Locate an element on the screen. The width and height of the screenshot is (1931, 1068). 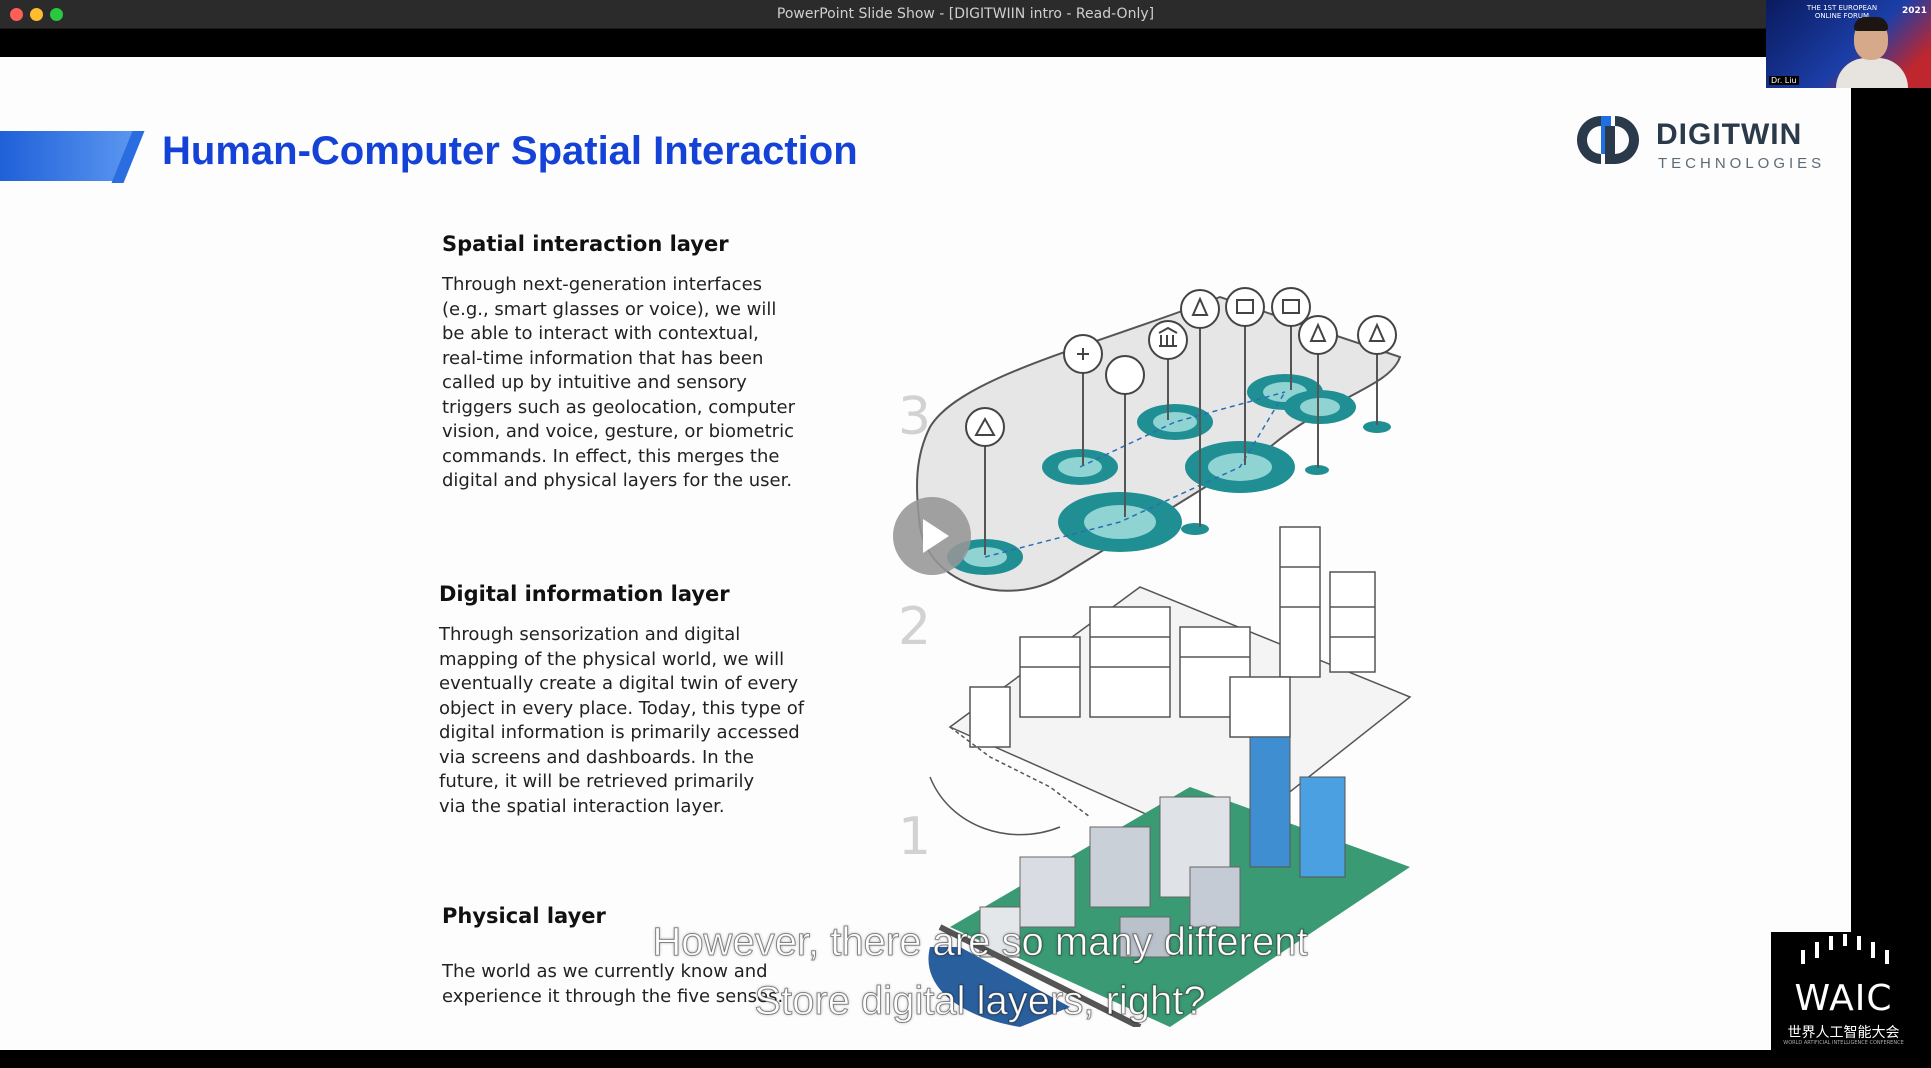
subtitle-line-2: Store digital layers, right? is located at coordinates (980, 1001).